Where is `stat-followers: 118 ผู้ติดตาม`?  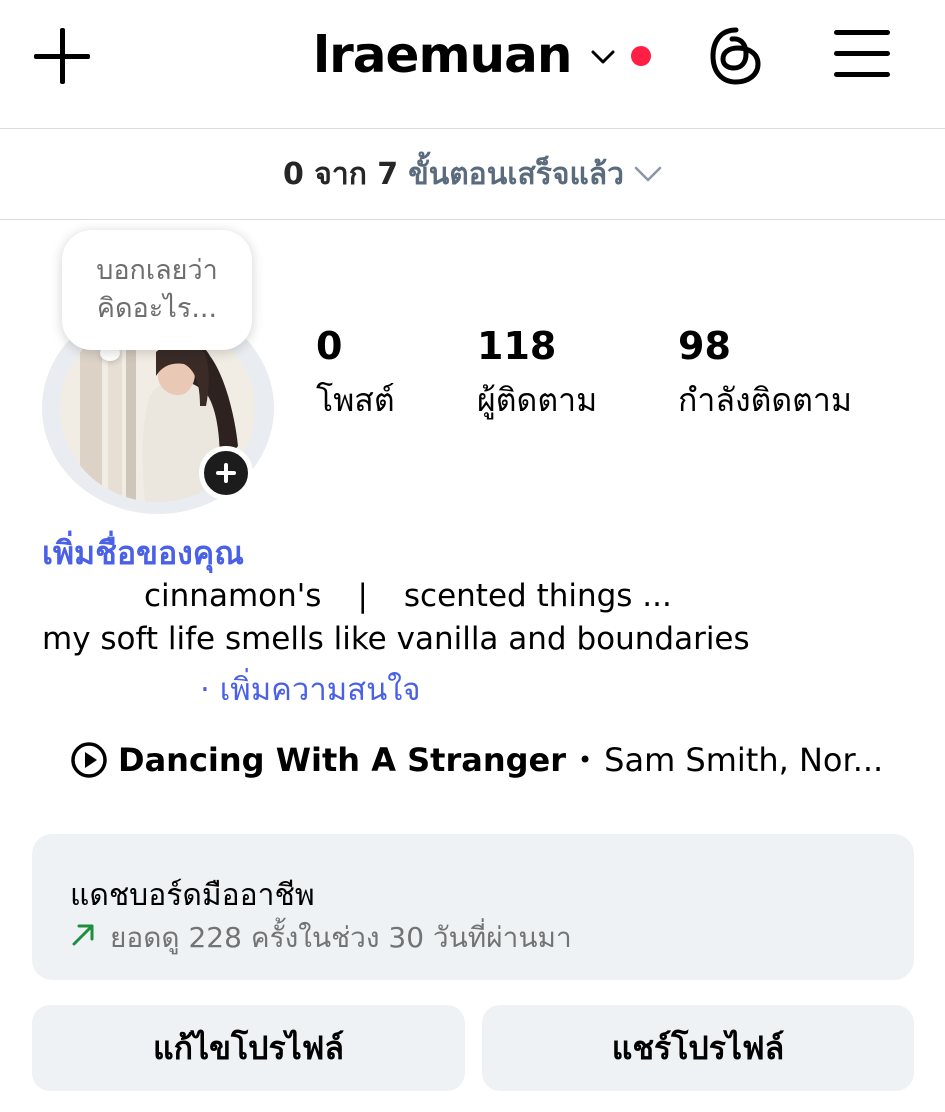
stat-followers: 118 ผู้ติดตาม is located at coordinates (537, 376).